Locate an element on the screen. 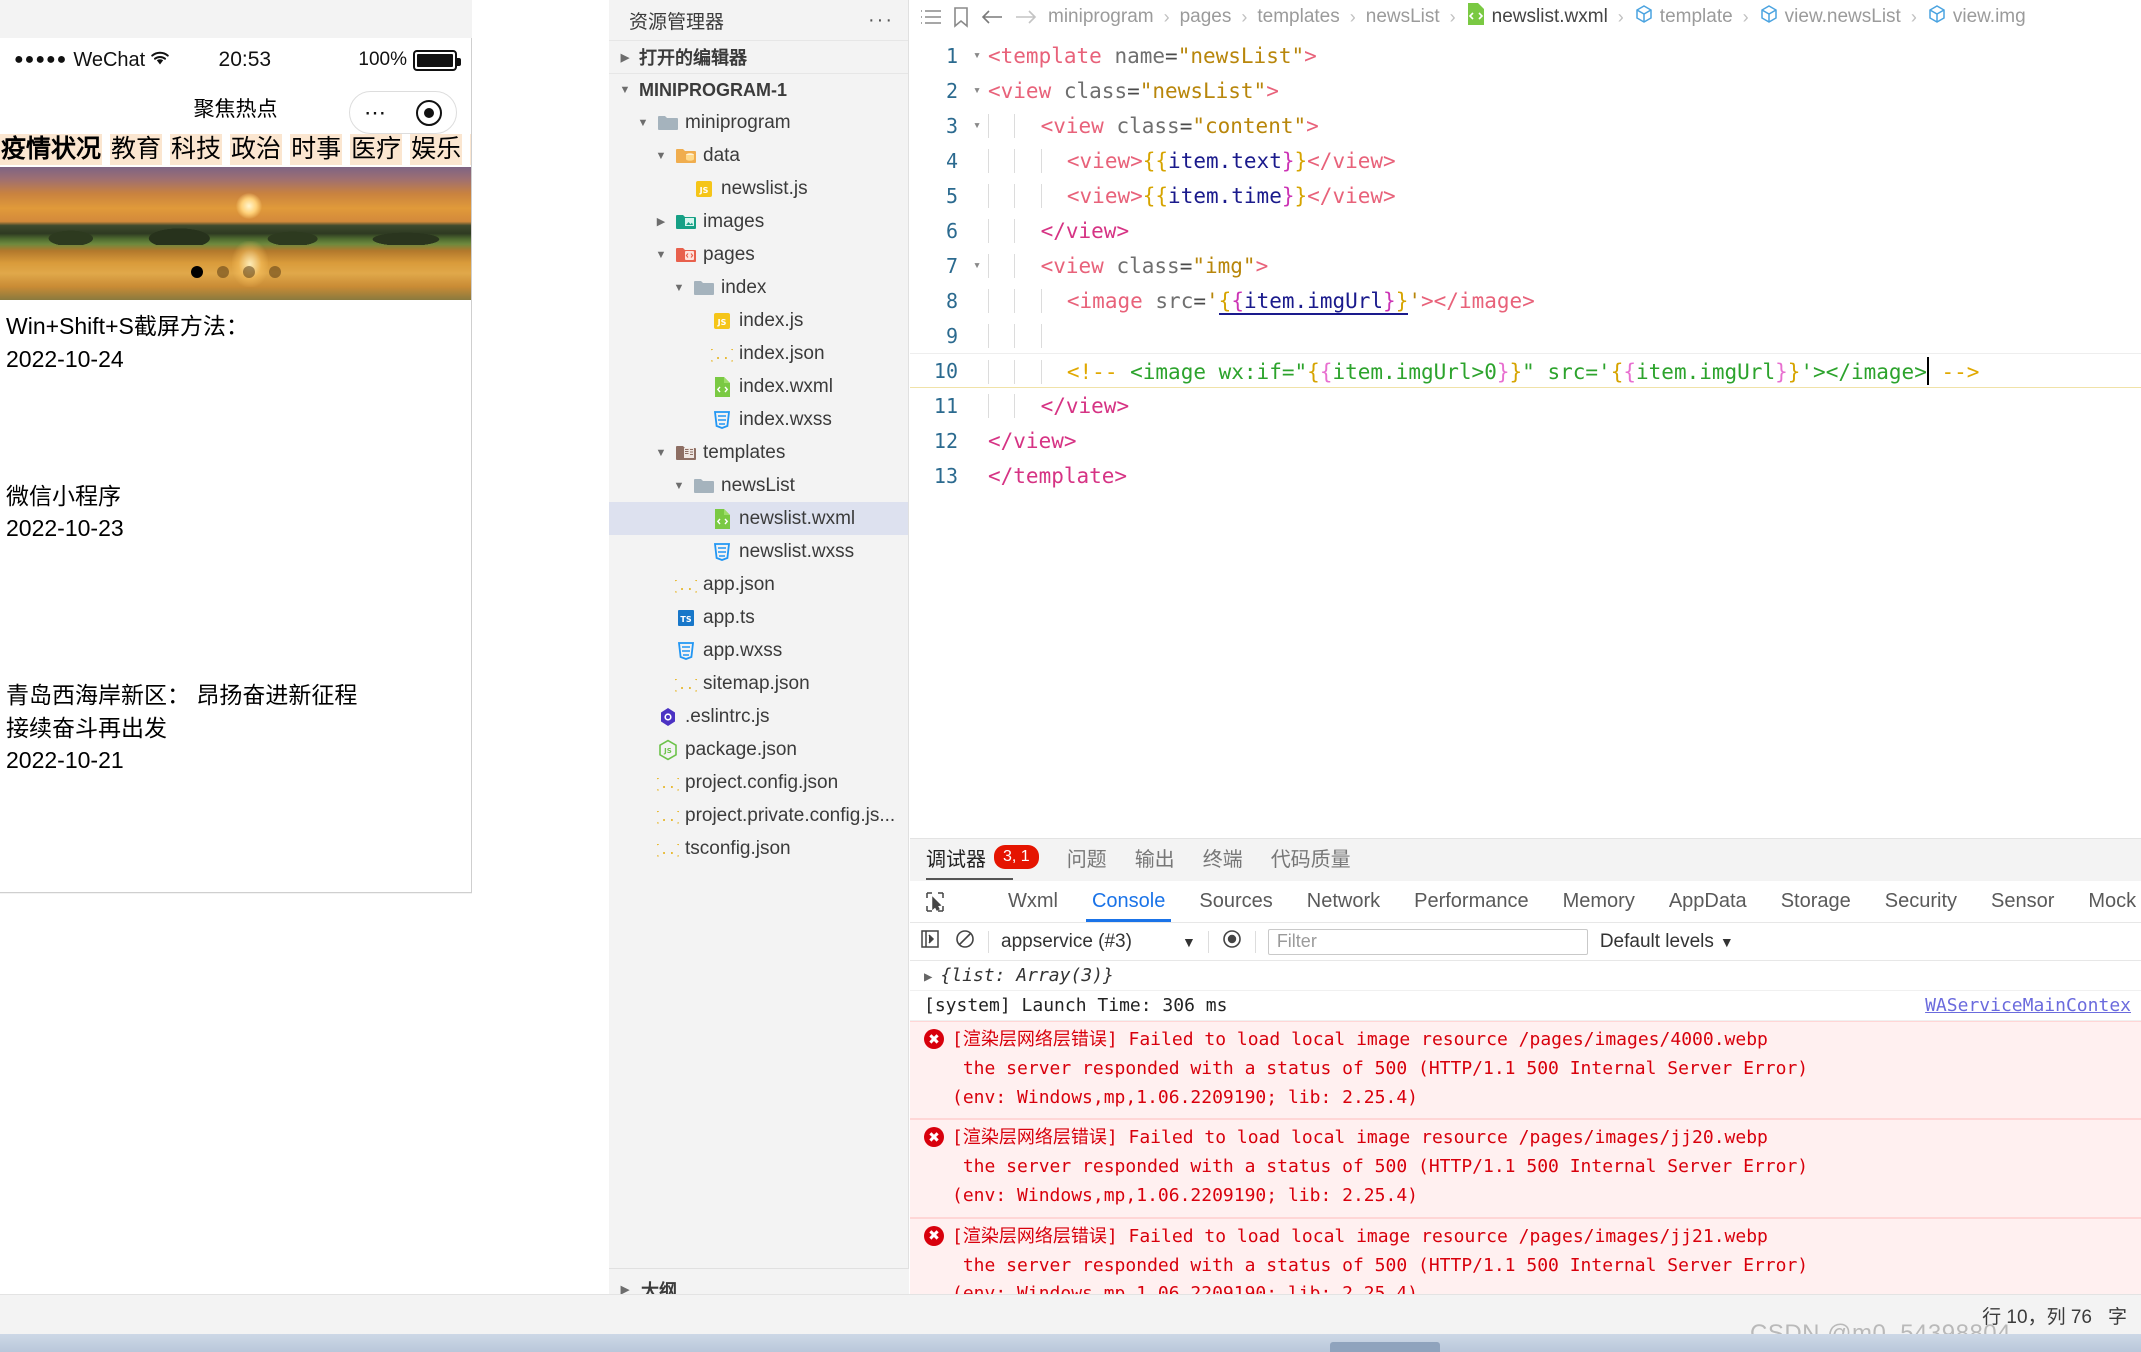  file-tree-item--eslintrc-js: .eslintrc.js is located at coordinates (758, 716).